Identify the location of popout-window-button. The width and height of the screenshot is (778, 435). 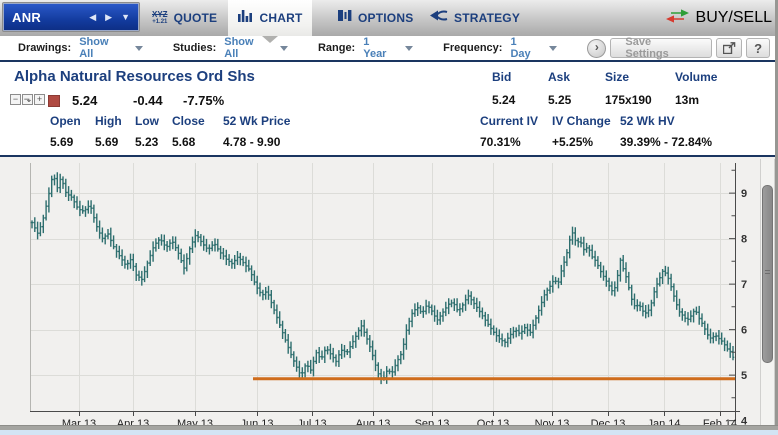
(729, 48).